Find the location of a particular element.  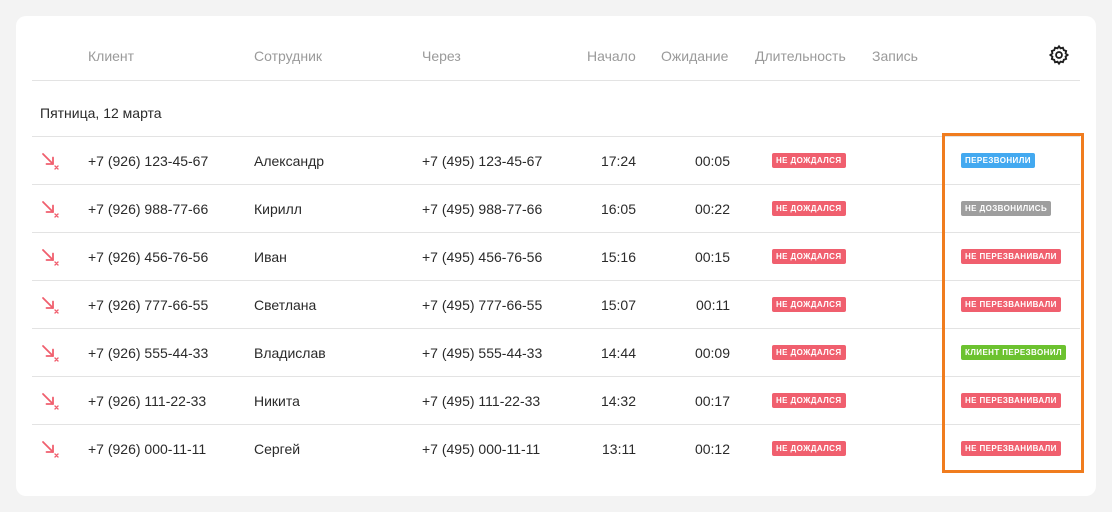

client-phone: +7 (926) 111-22-33 is located at coordinates (147, 401).